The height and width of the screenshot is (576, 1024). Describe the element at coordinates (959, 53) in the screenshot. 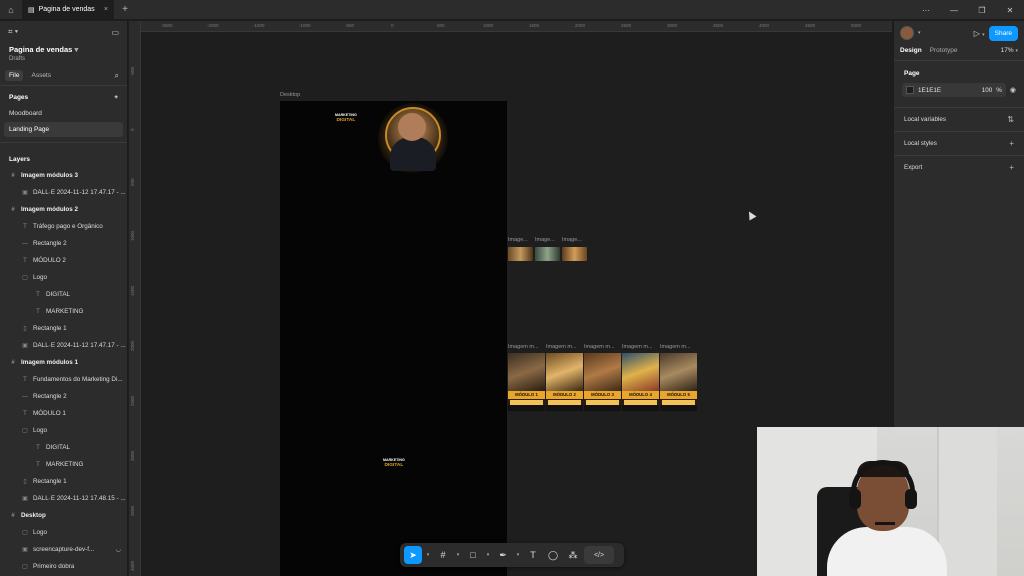

I see `design-tabs: Design Prototype 17% ▾` at that location.